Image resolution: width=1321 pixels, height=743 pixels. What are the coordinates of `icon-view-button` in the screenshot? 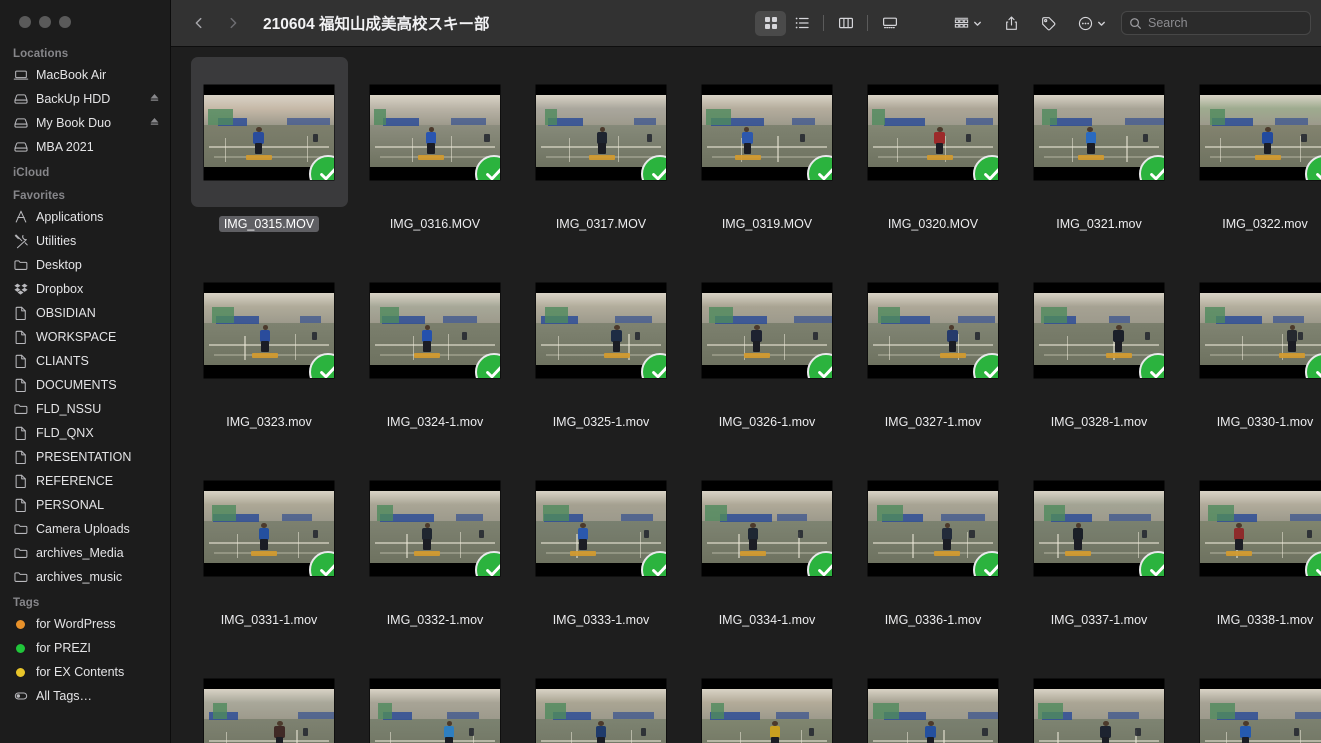 It's located at (770, 23).